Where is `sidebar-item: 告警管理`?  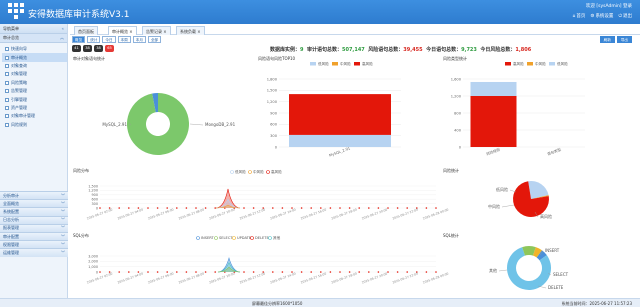 sidebar-item: 告警管理 is located at coordinates (34, 91).